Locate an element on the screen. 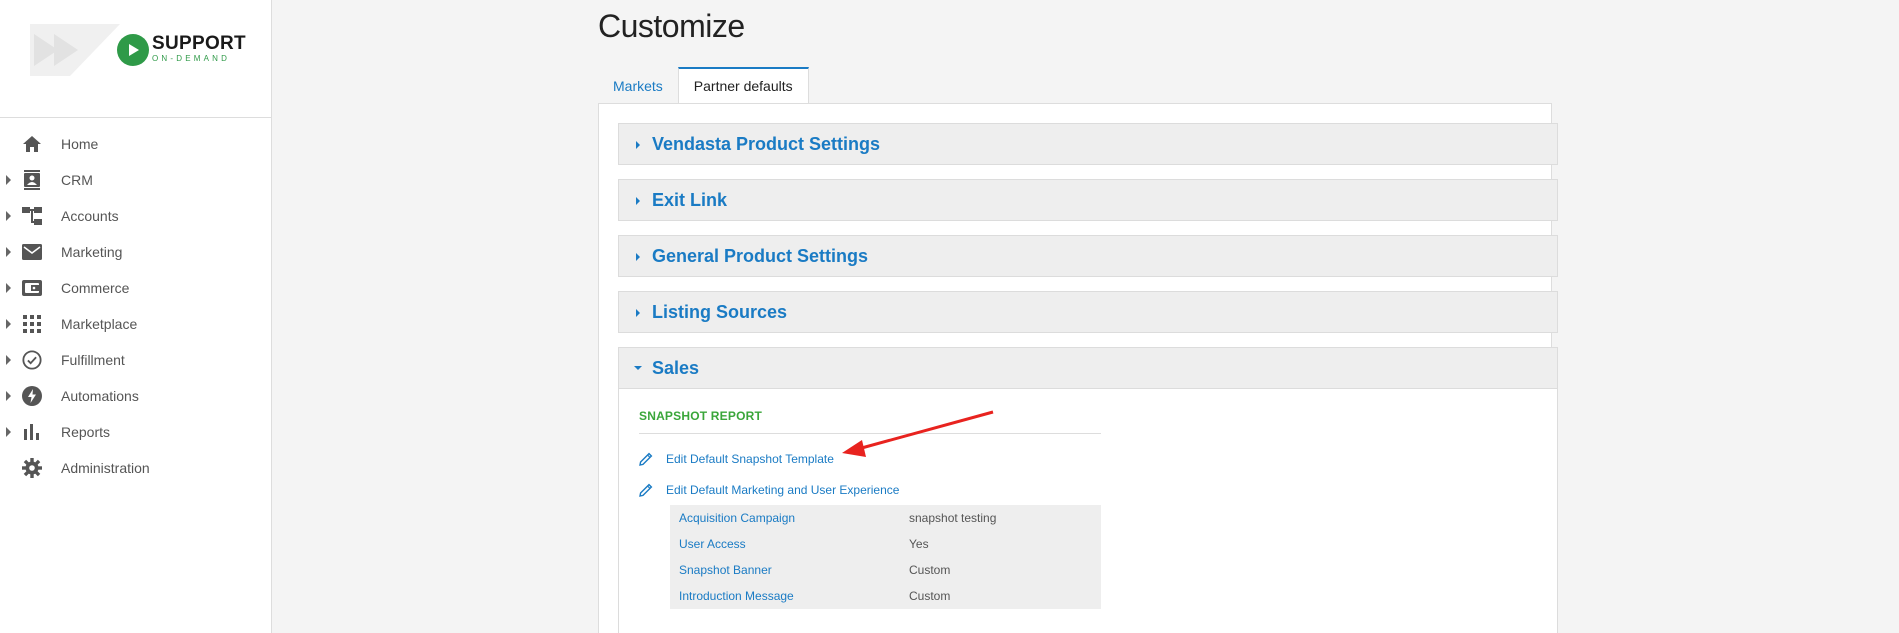  sidebar-item-label: Fulfillment is located at coordinates (93, 360).